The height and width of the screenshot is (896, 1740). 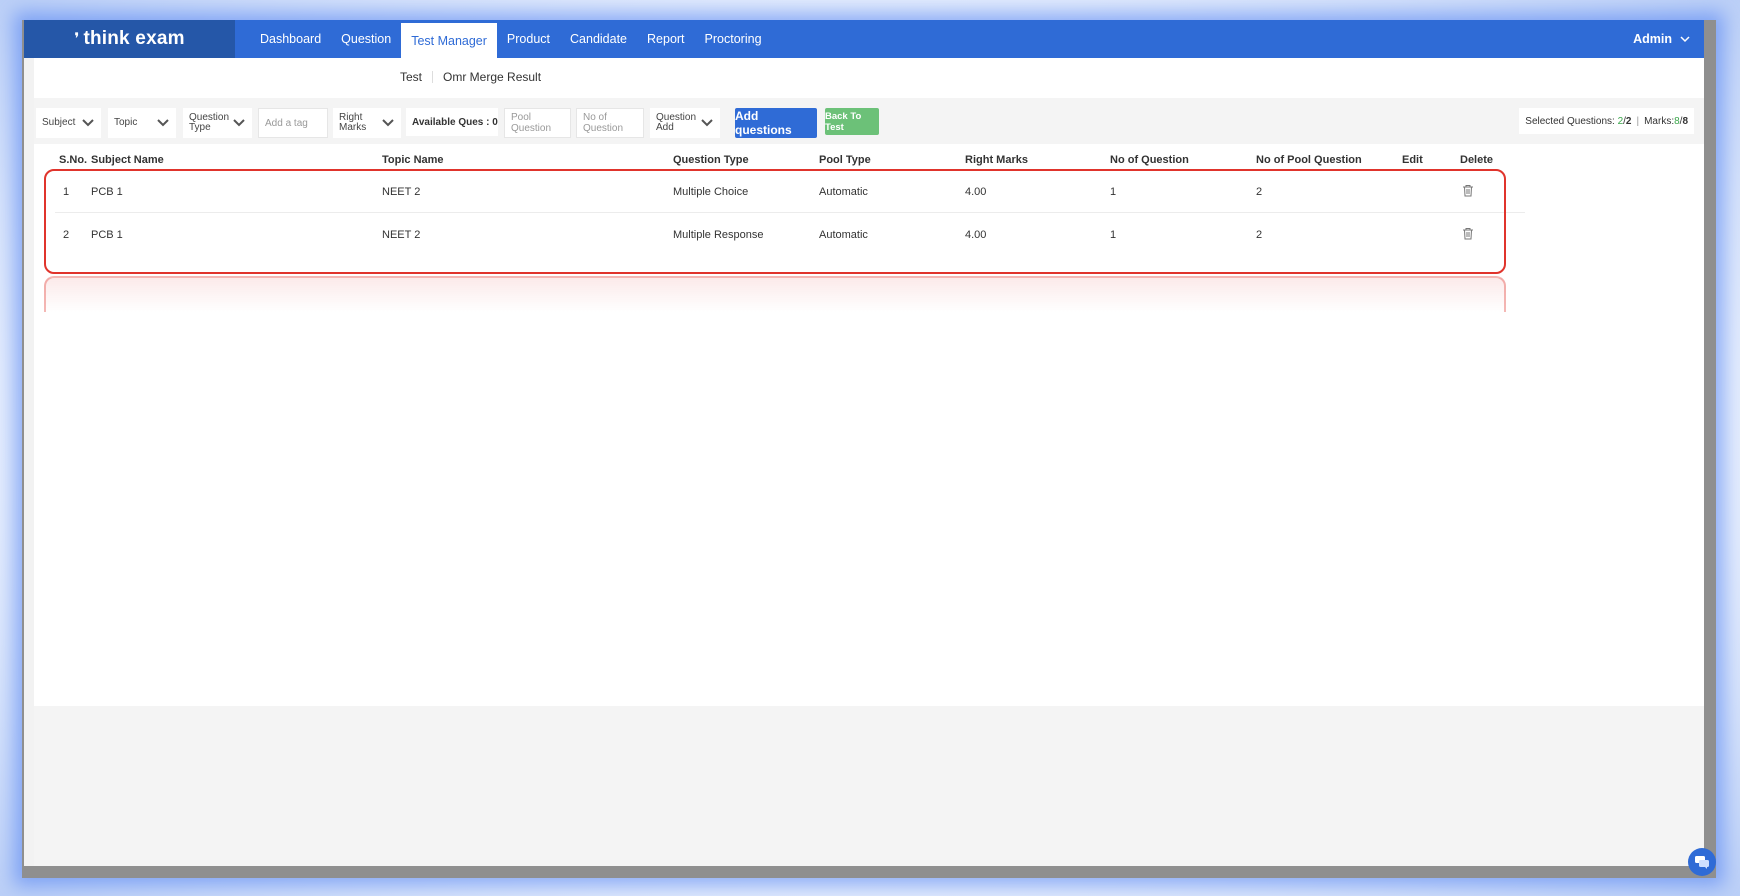 What do you see at coordinates (852, 121) in the screenshot?
I see `back-to-test-button: Back To Test` at bounding box center [852, 121].